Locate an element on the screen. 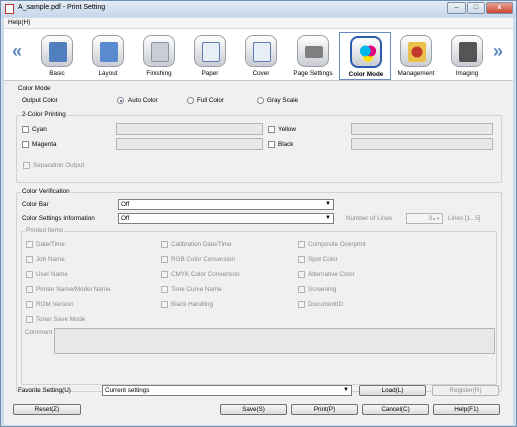 Image resolution: width=517 pixels, height=427 pixels. imaging-icon is located at coordinates (467, 51).